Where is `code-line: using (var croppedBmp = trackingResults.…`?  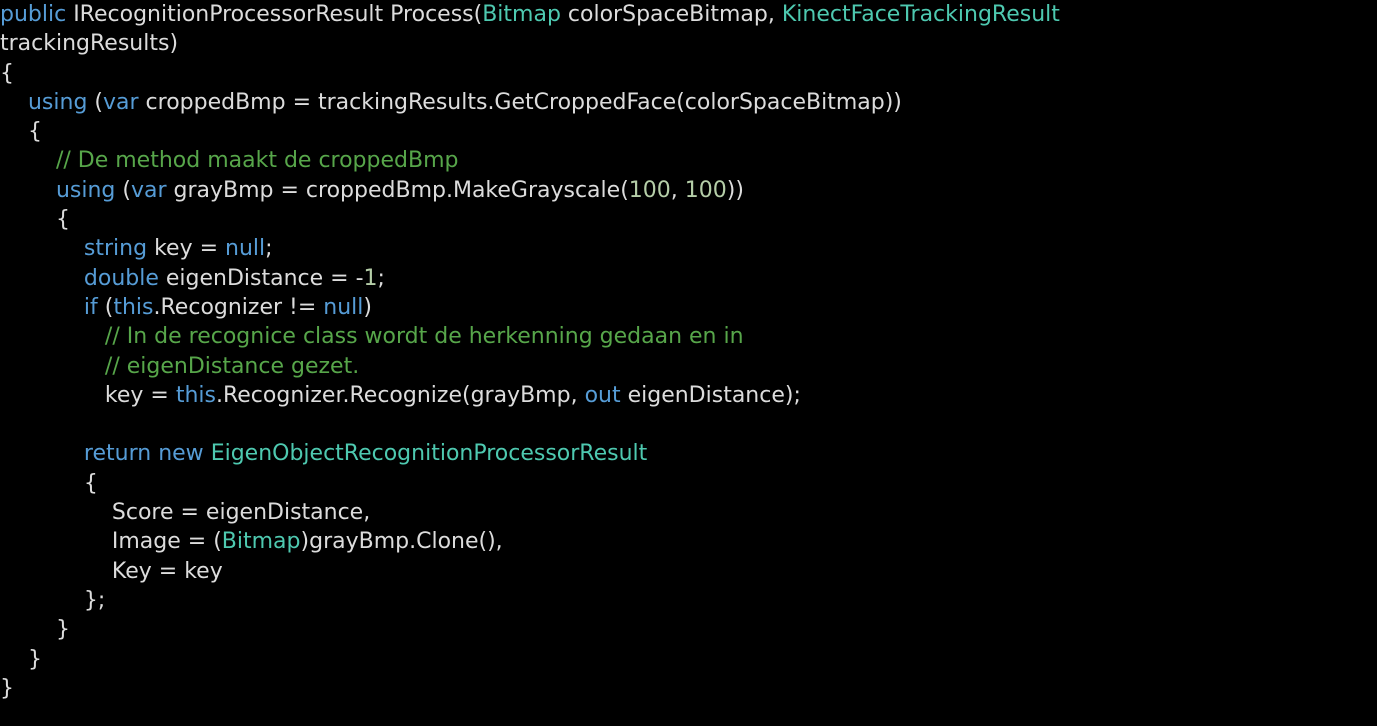
code-line: using (var croppedBmp = trackingResults.… is located at coordinates (688, 102).